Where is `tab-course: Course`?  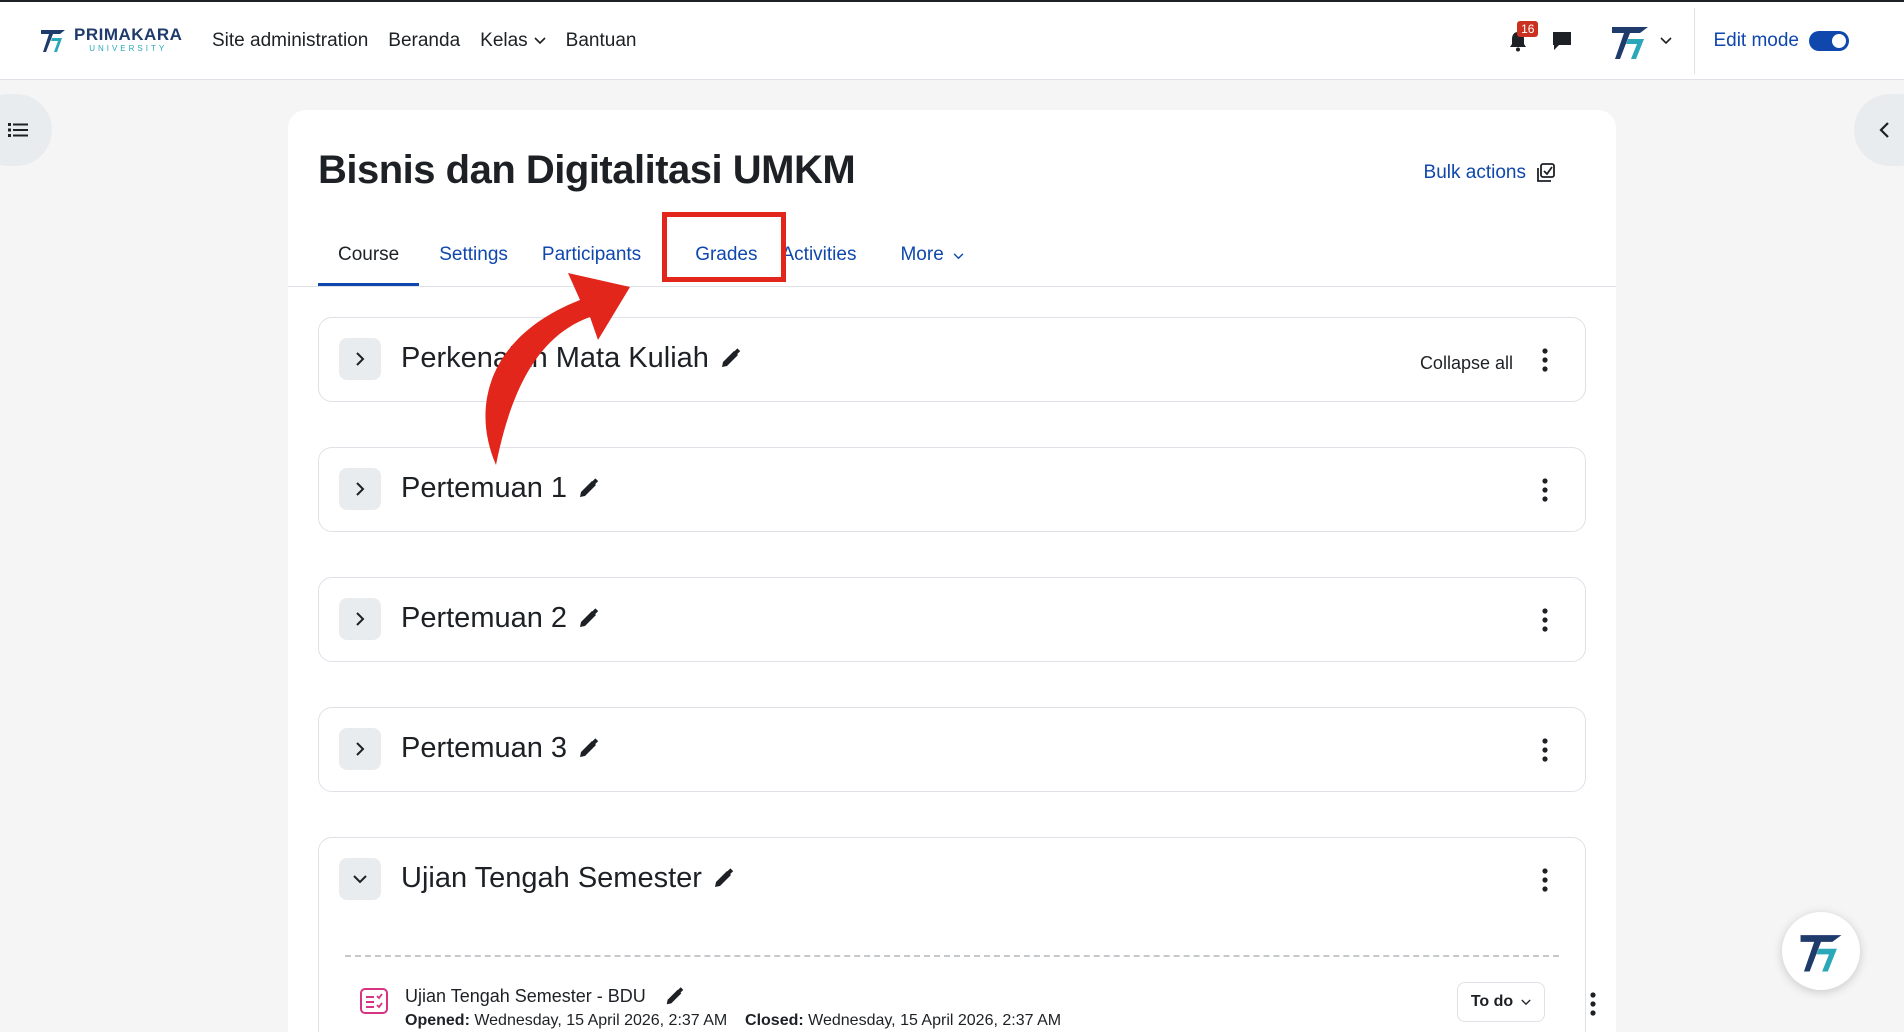 tab-course: Course is located at coordinates (369, 258).